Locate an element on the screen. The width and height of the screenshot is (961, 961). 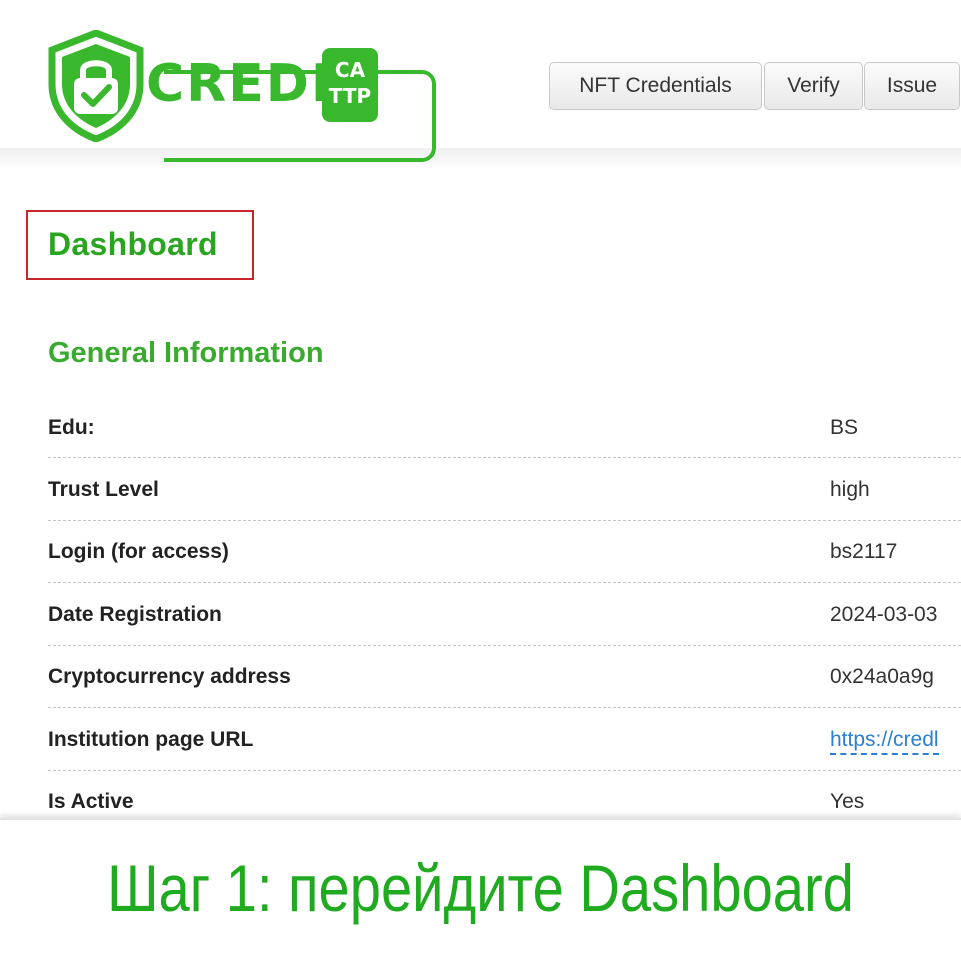
info-row-crypto-address: Cryptocurrency address 0x24a0a9g is located at coordinates (504, 696).